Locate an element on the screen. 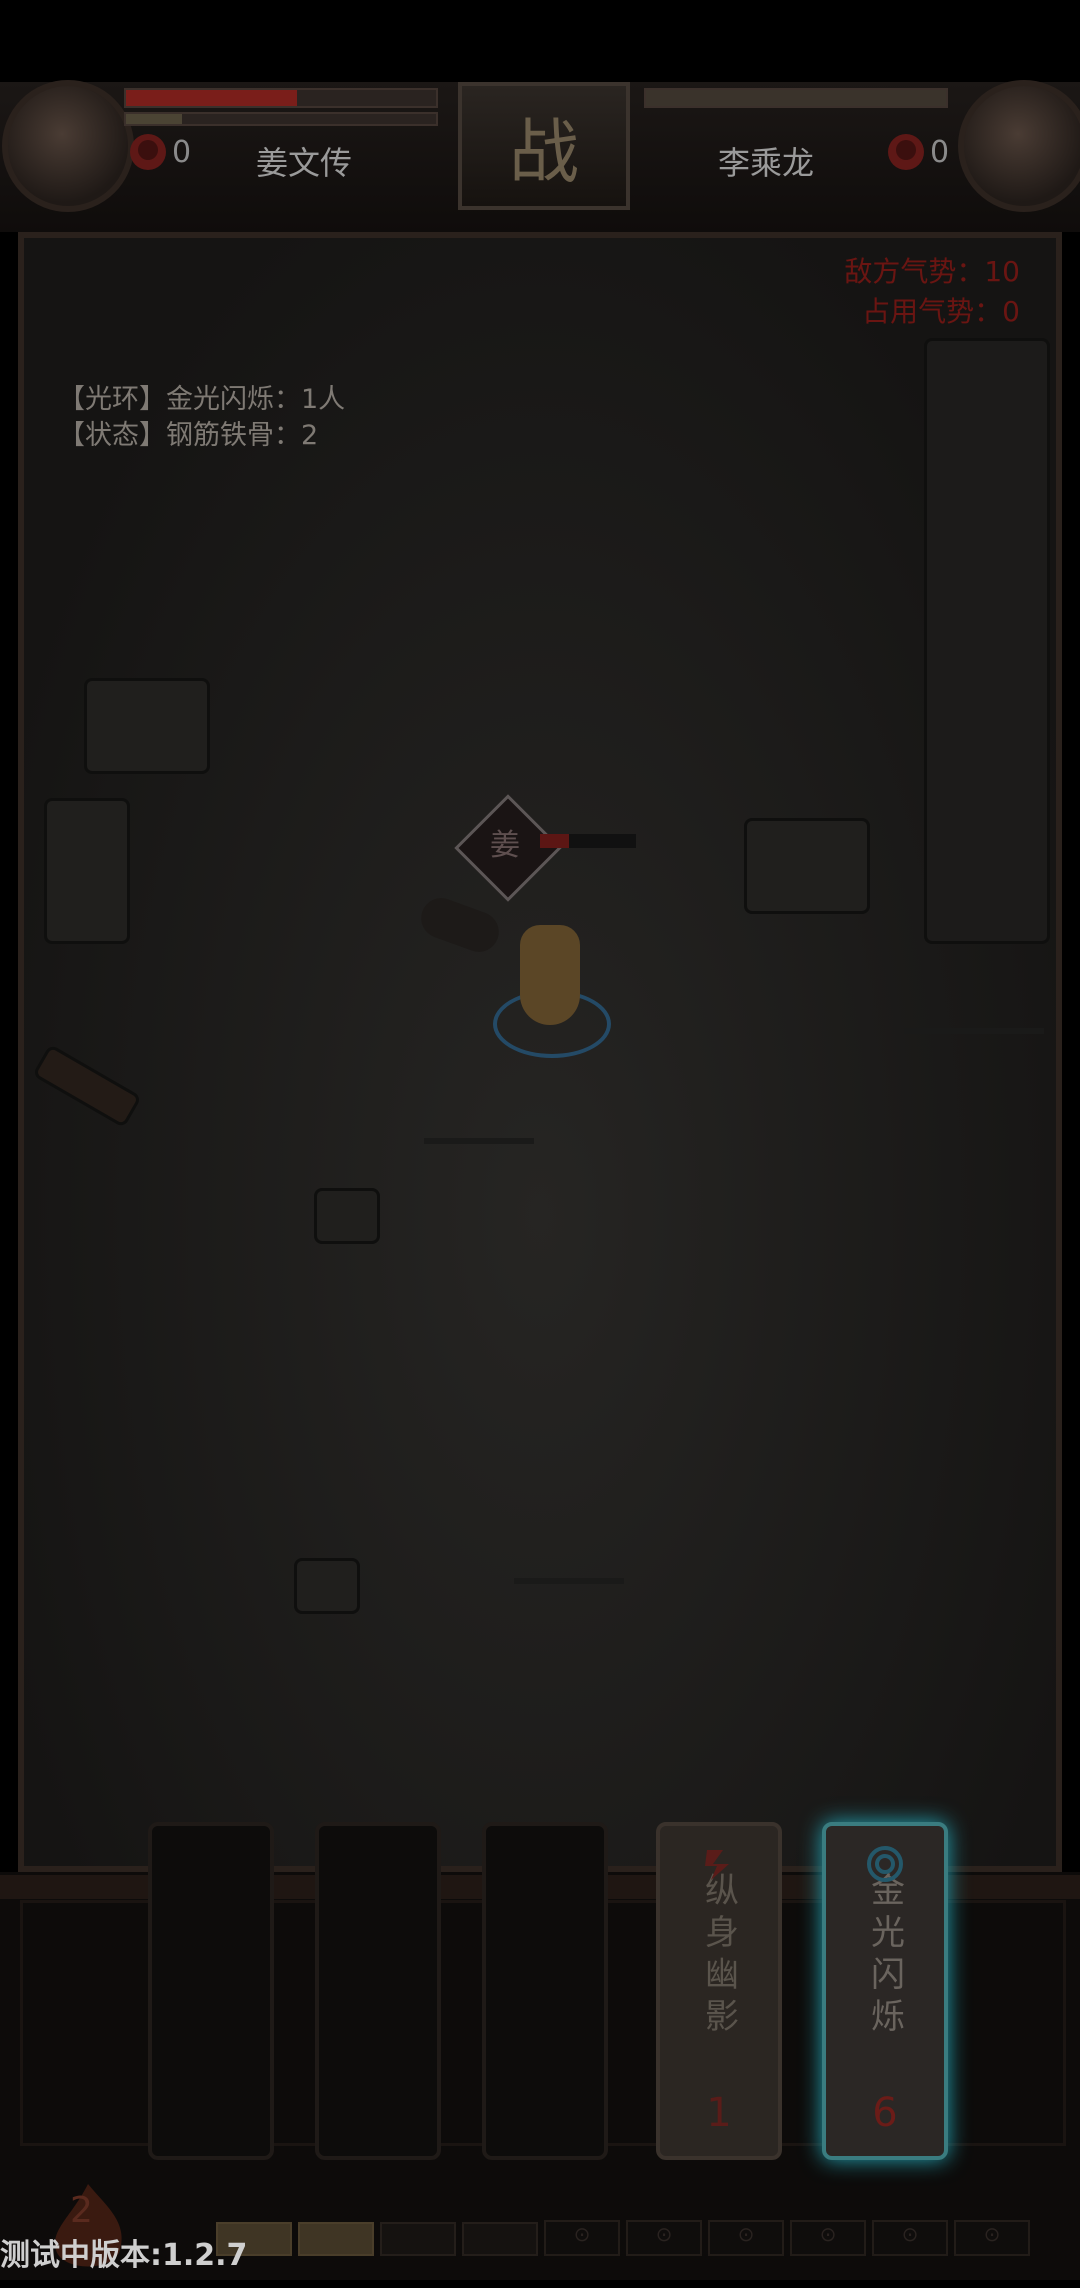  aura-buff: 【光环】金光闪烁：1人 is located at coordinates (202, 399).